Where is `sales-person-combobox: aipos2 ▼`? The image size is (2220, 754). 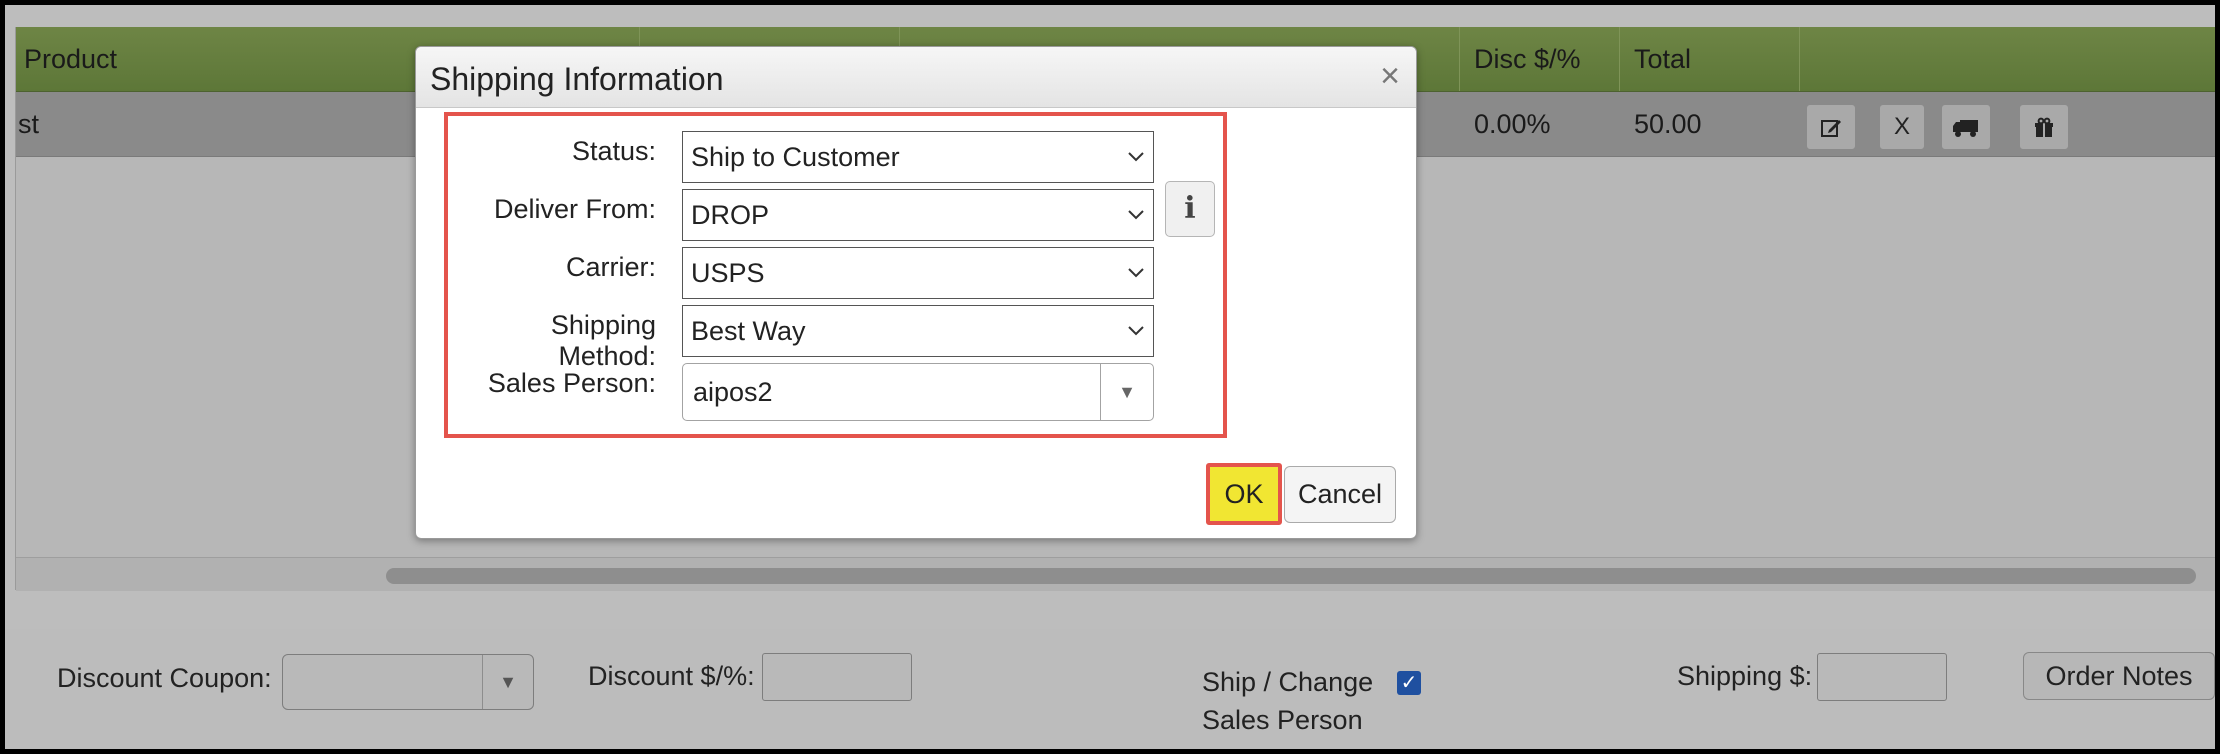 sales-person-combobox: aipos2 ▼ is located at coordinates (918, 392).